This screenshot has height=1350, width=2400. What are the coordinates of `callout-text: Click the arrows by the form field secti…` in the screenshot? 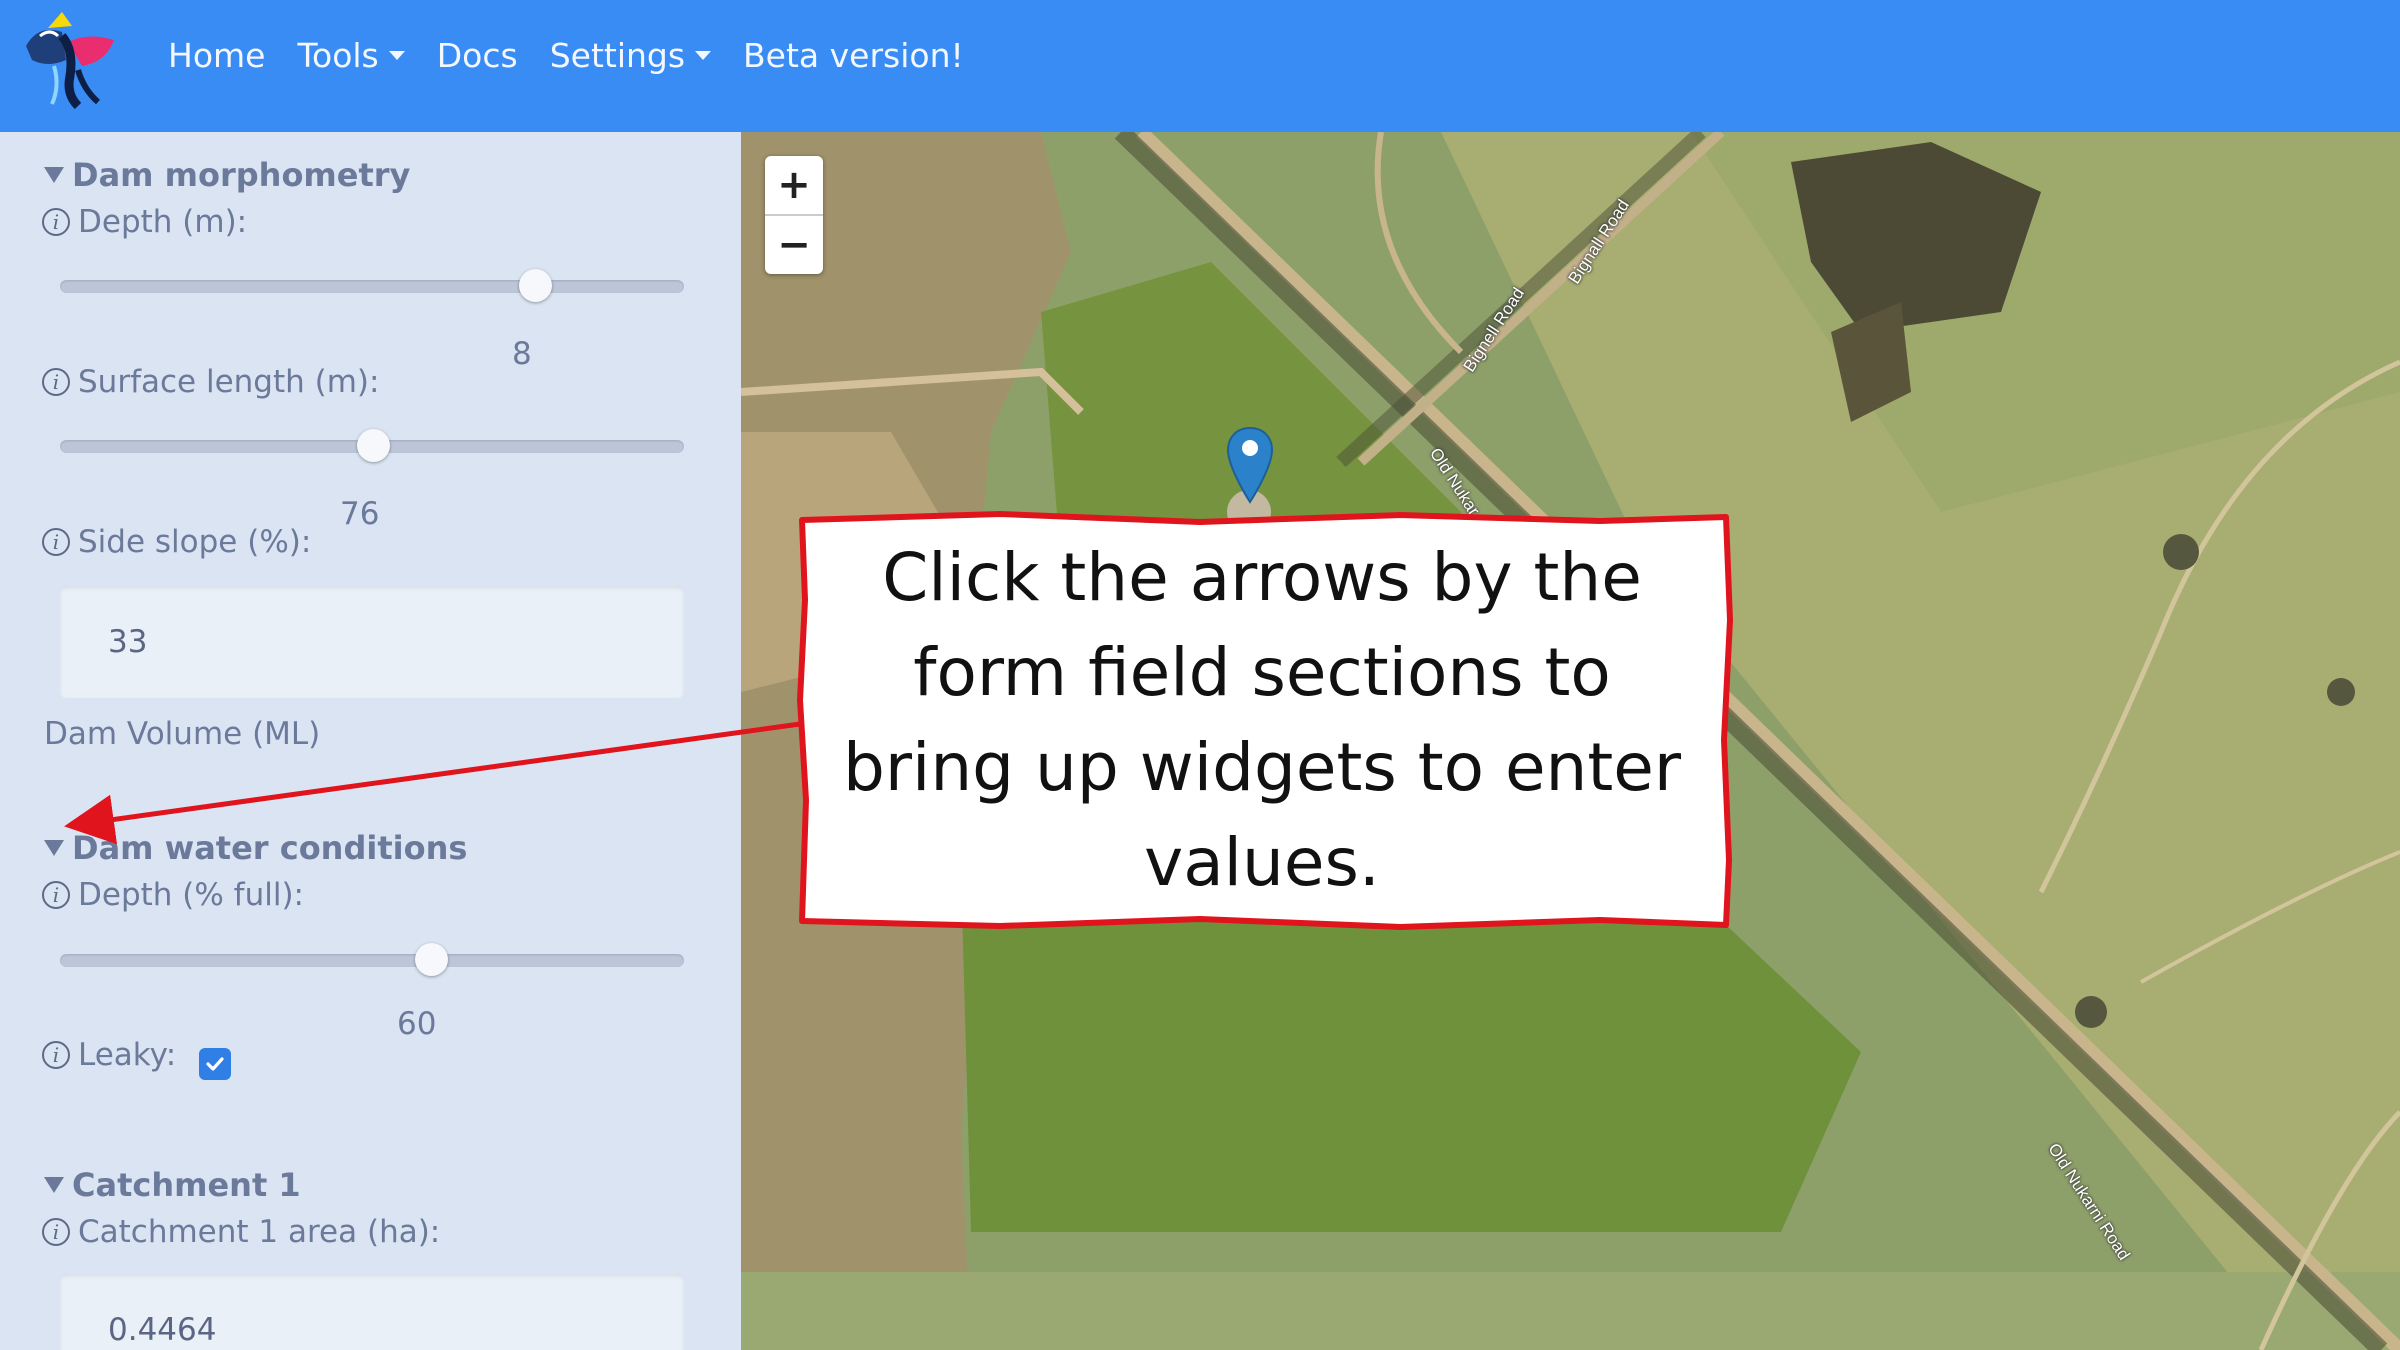 It's located at (1262, 720).